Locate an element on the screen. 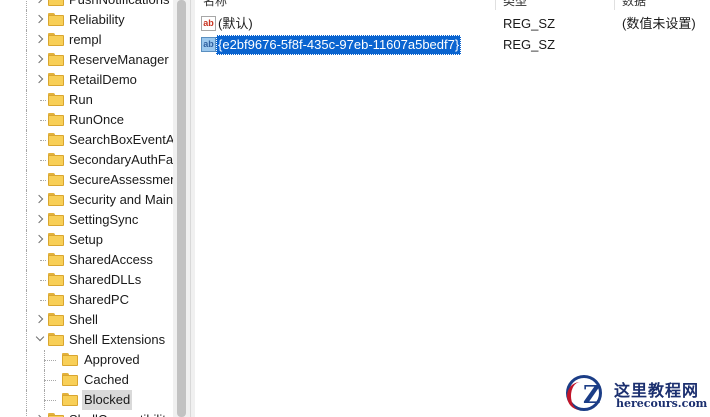 The height and width of the screenshot is (417, 710). tree-item: SecondaryAuthFactor is located at coordinates (95, 160).